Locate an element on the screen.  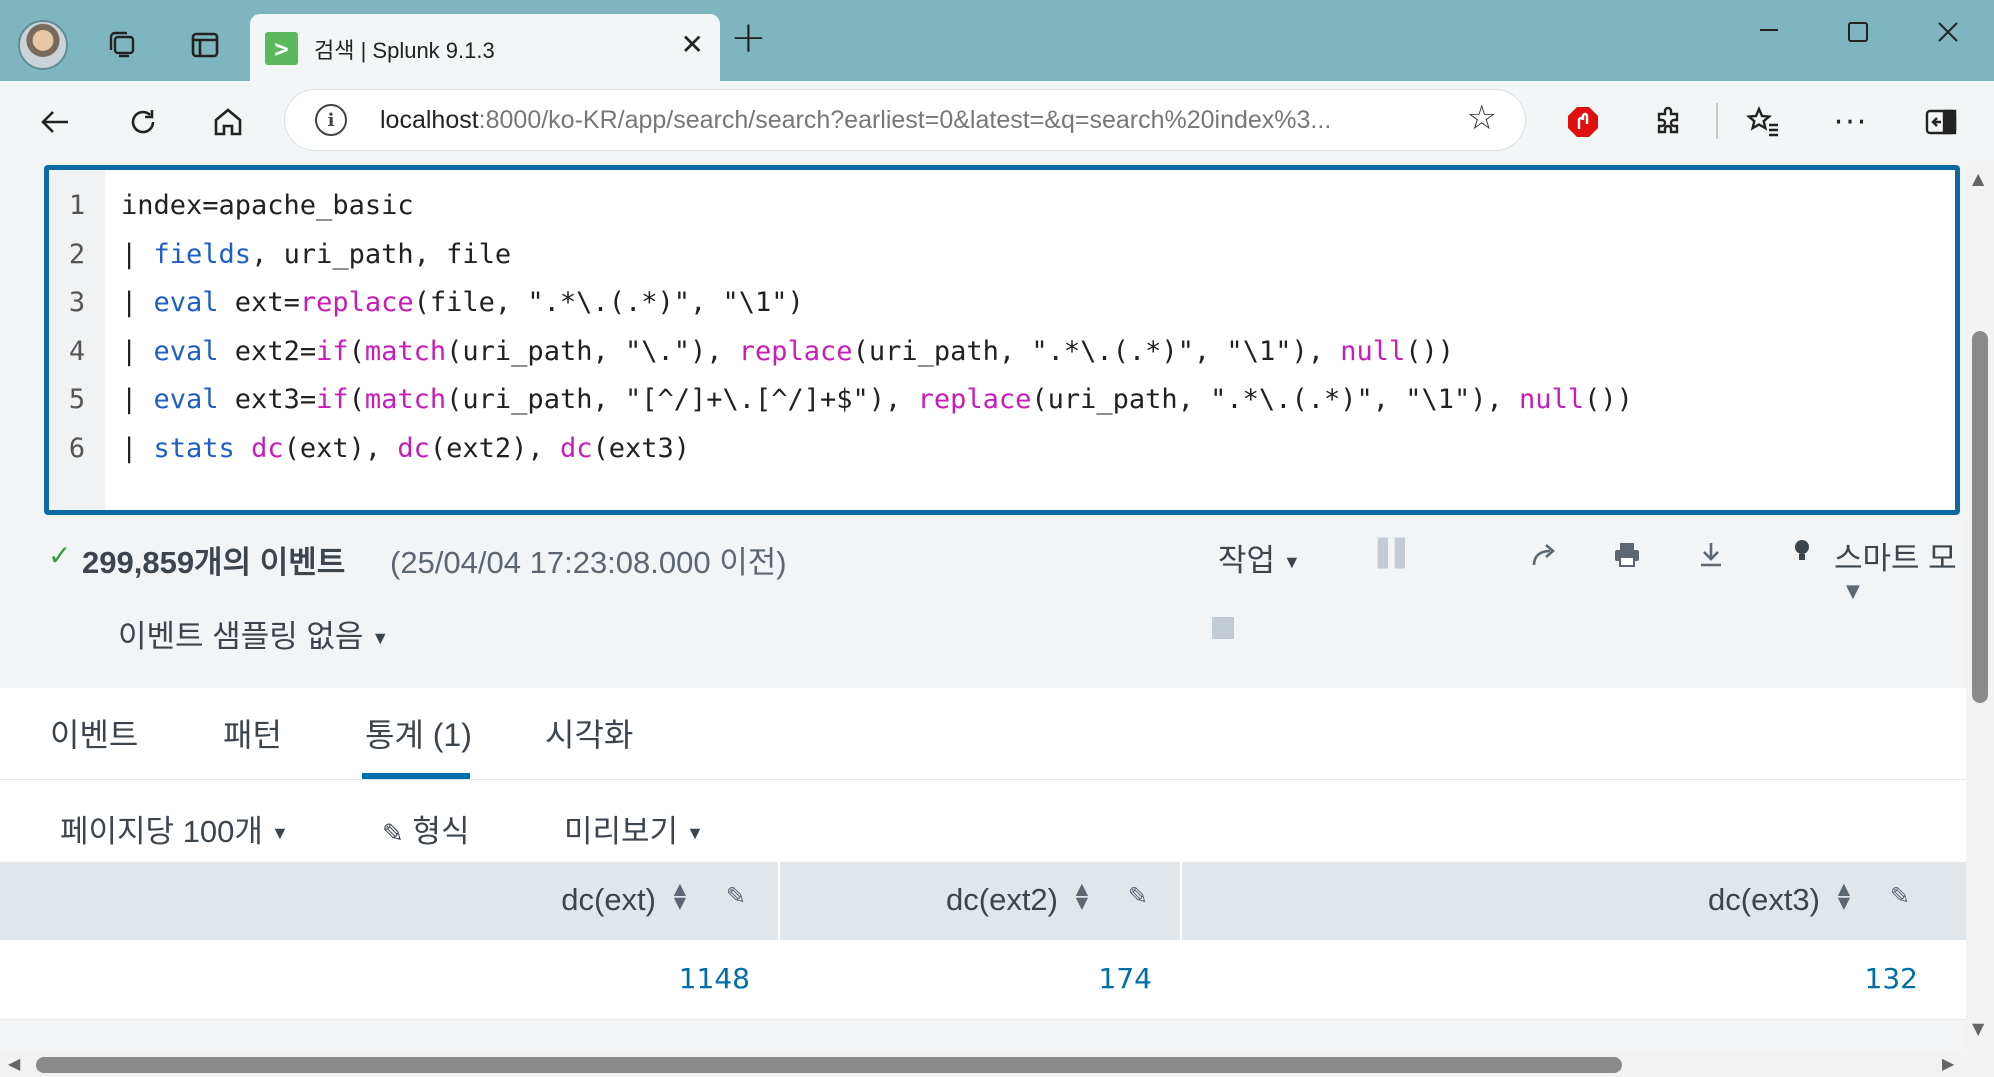
workspaces-icon is located at coordinates (123, 45).